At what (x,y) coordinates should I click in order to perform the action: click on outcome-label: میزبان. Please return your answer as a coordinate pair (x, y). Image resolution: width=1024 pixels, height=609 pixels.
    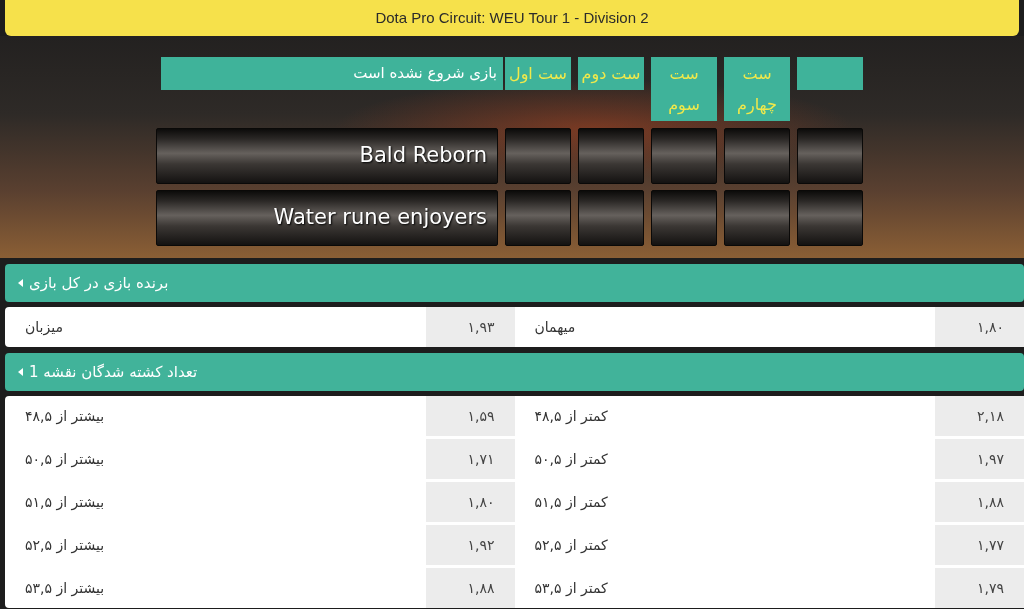
    Looking at the image, I should click on (44, 327).